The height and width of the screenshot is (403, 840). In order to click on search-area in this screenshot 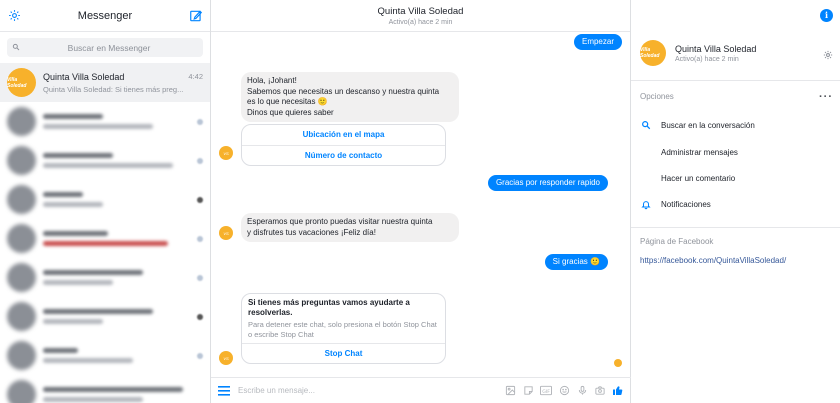, I will do `click(105, 47)`.